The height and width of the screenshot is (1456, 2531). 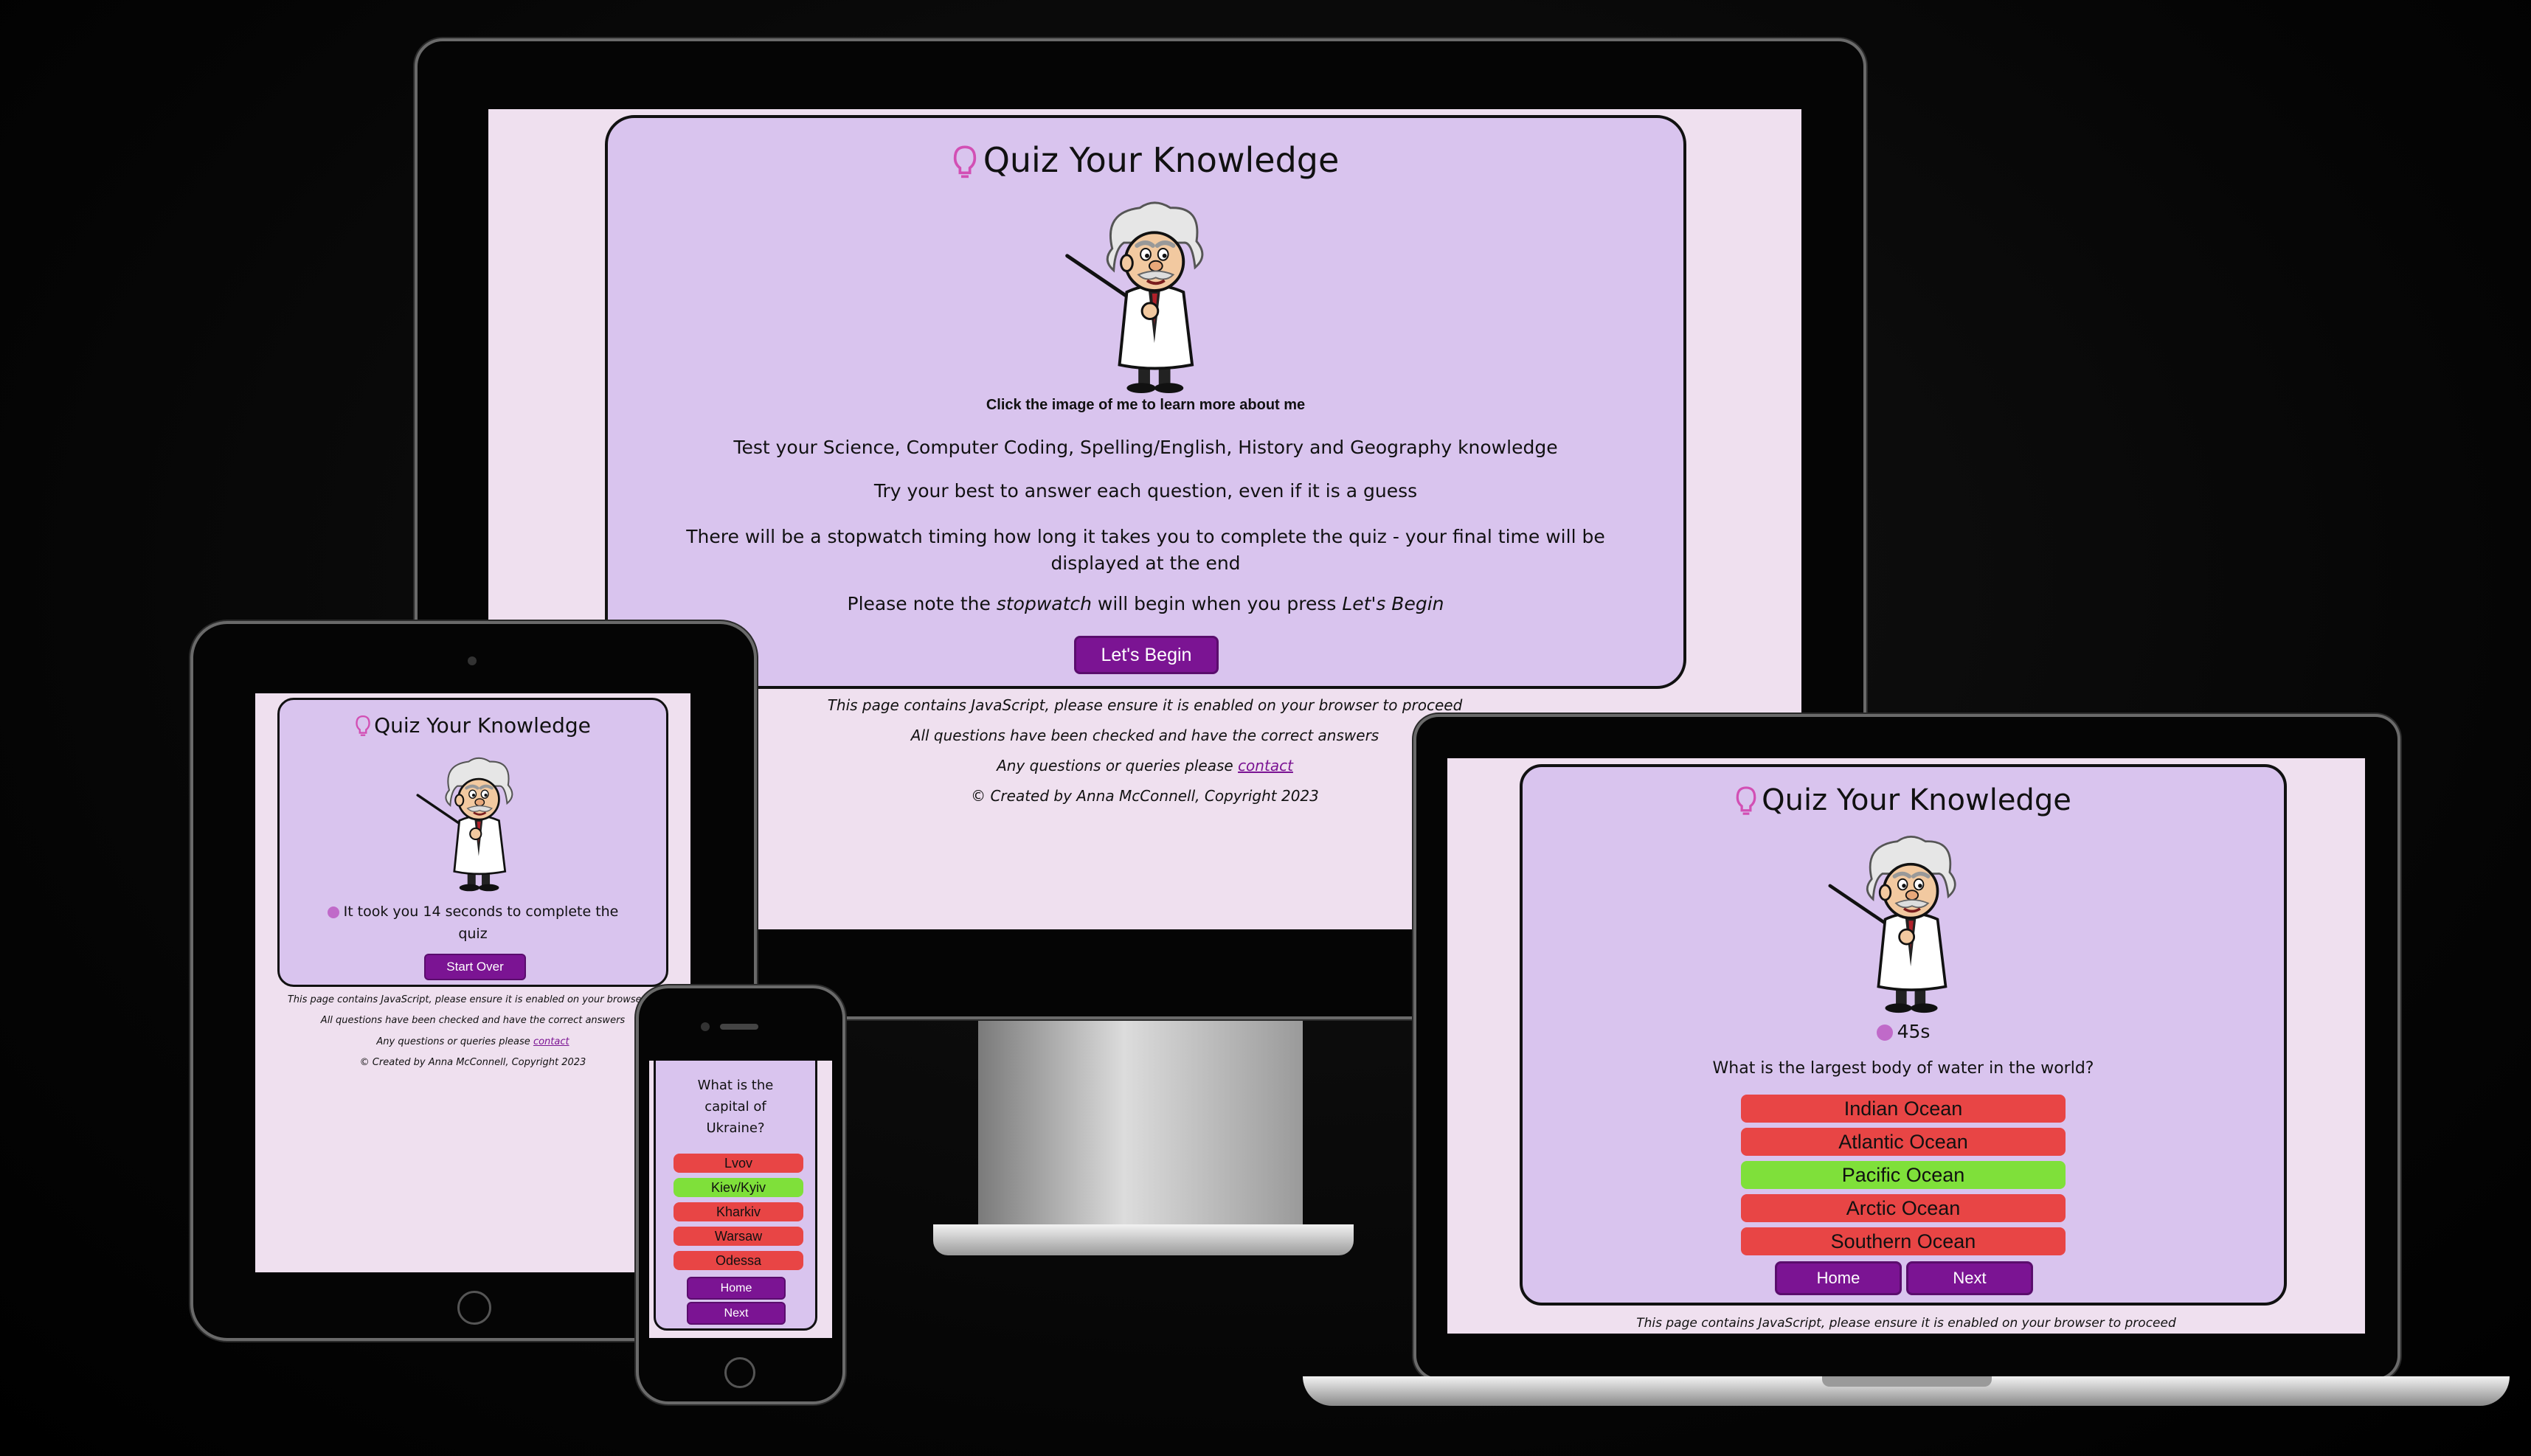 I want to click on answer-option: Pacific Ocean, so click(x=1903, y=1175).